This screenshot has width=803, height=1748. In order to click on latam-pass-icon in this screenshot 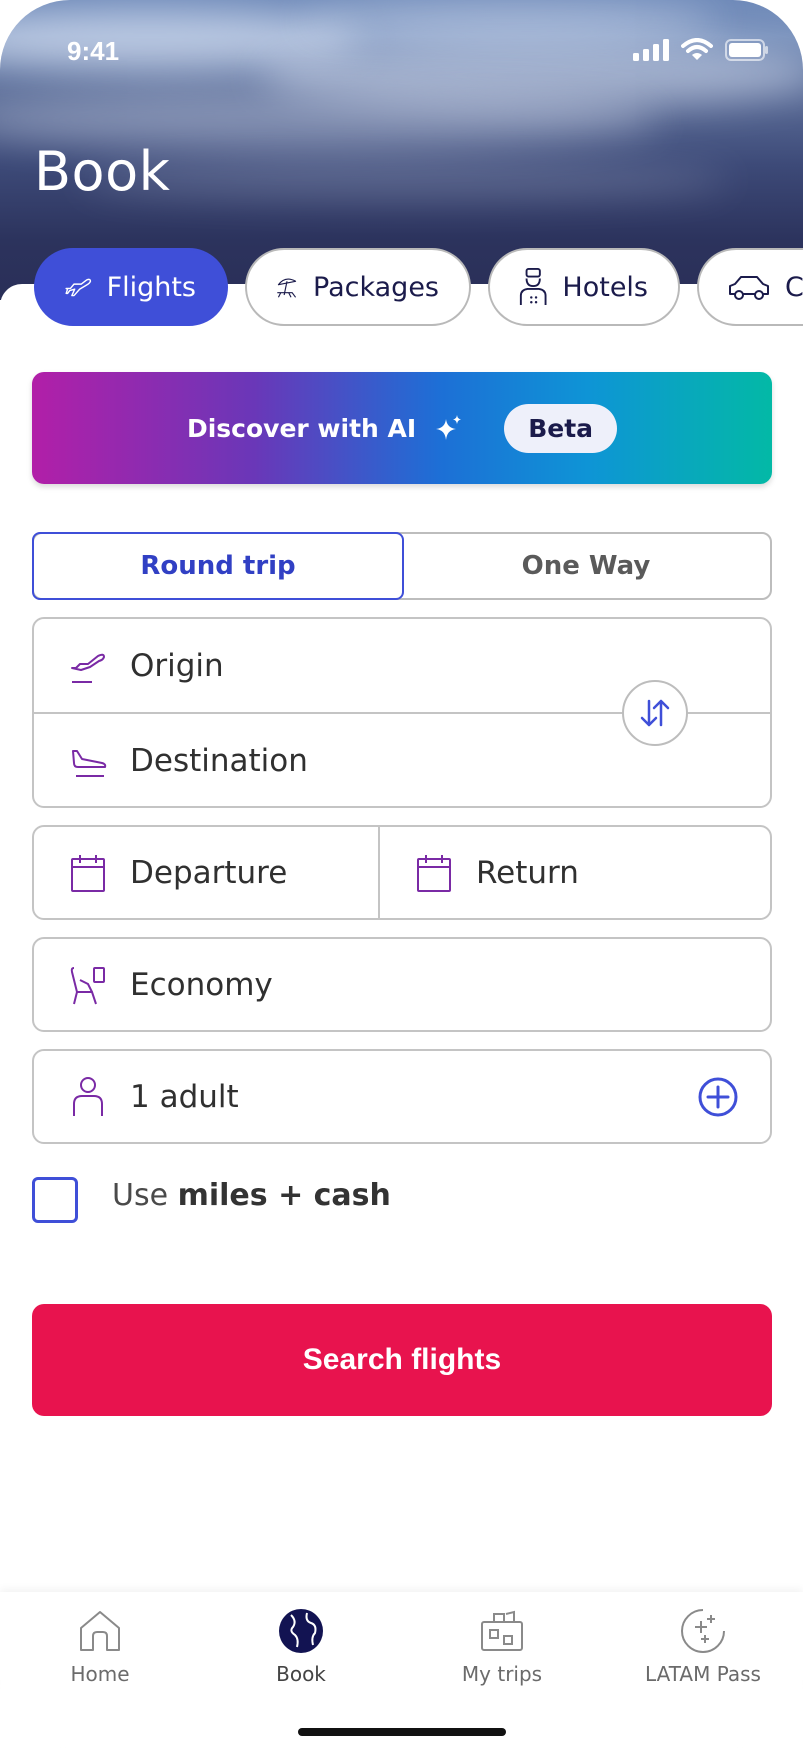, I will do `click(703, 1631)`.